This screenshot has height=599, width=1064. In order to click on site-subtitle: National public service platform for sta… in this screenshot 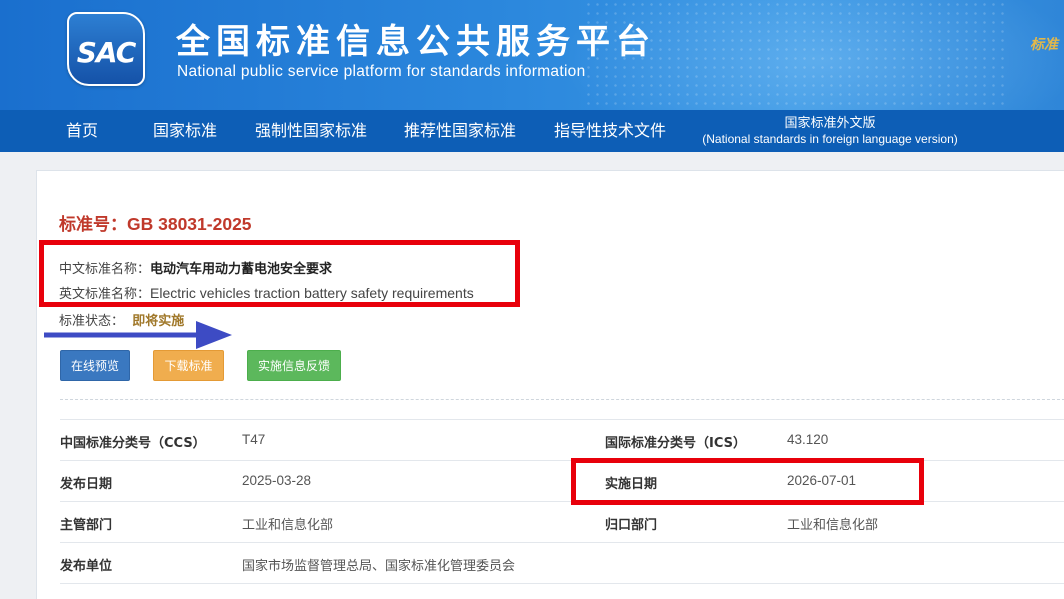, I will do `click(381, 71)`.